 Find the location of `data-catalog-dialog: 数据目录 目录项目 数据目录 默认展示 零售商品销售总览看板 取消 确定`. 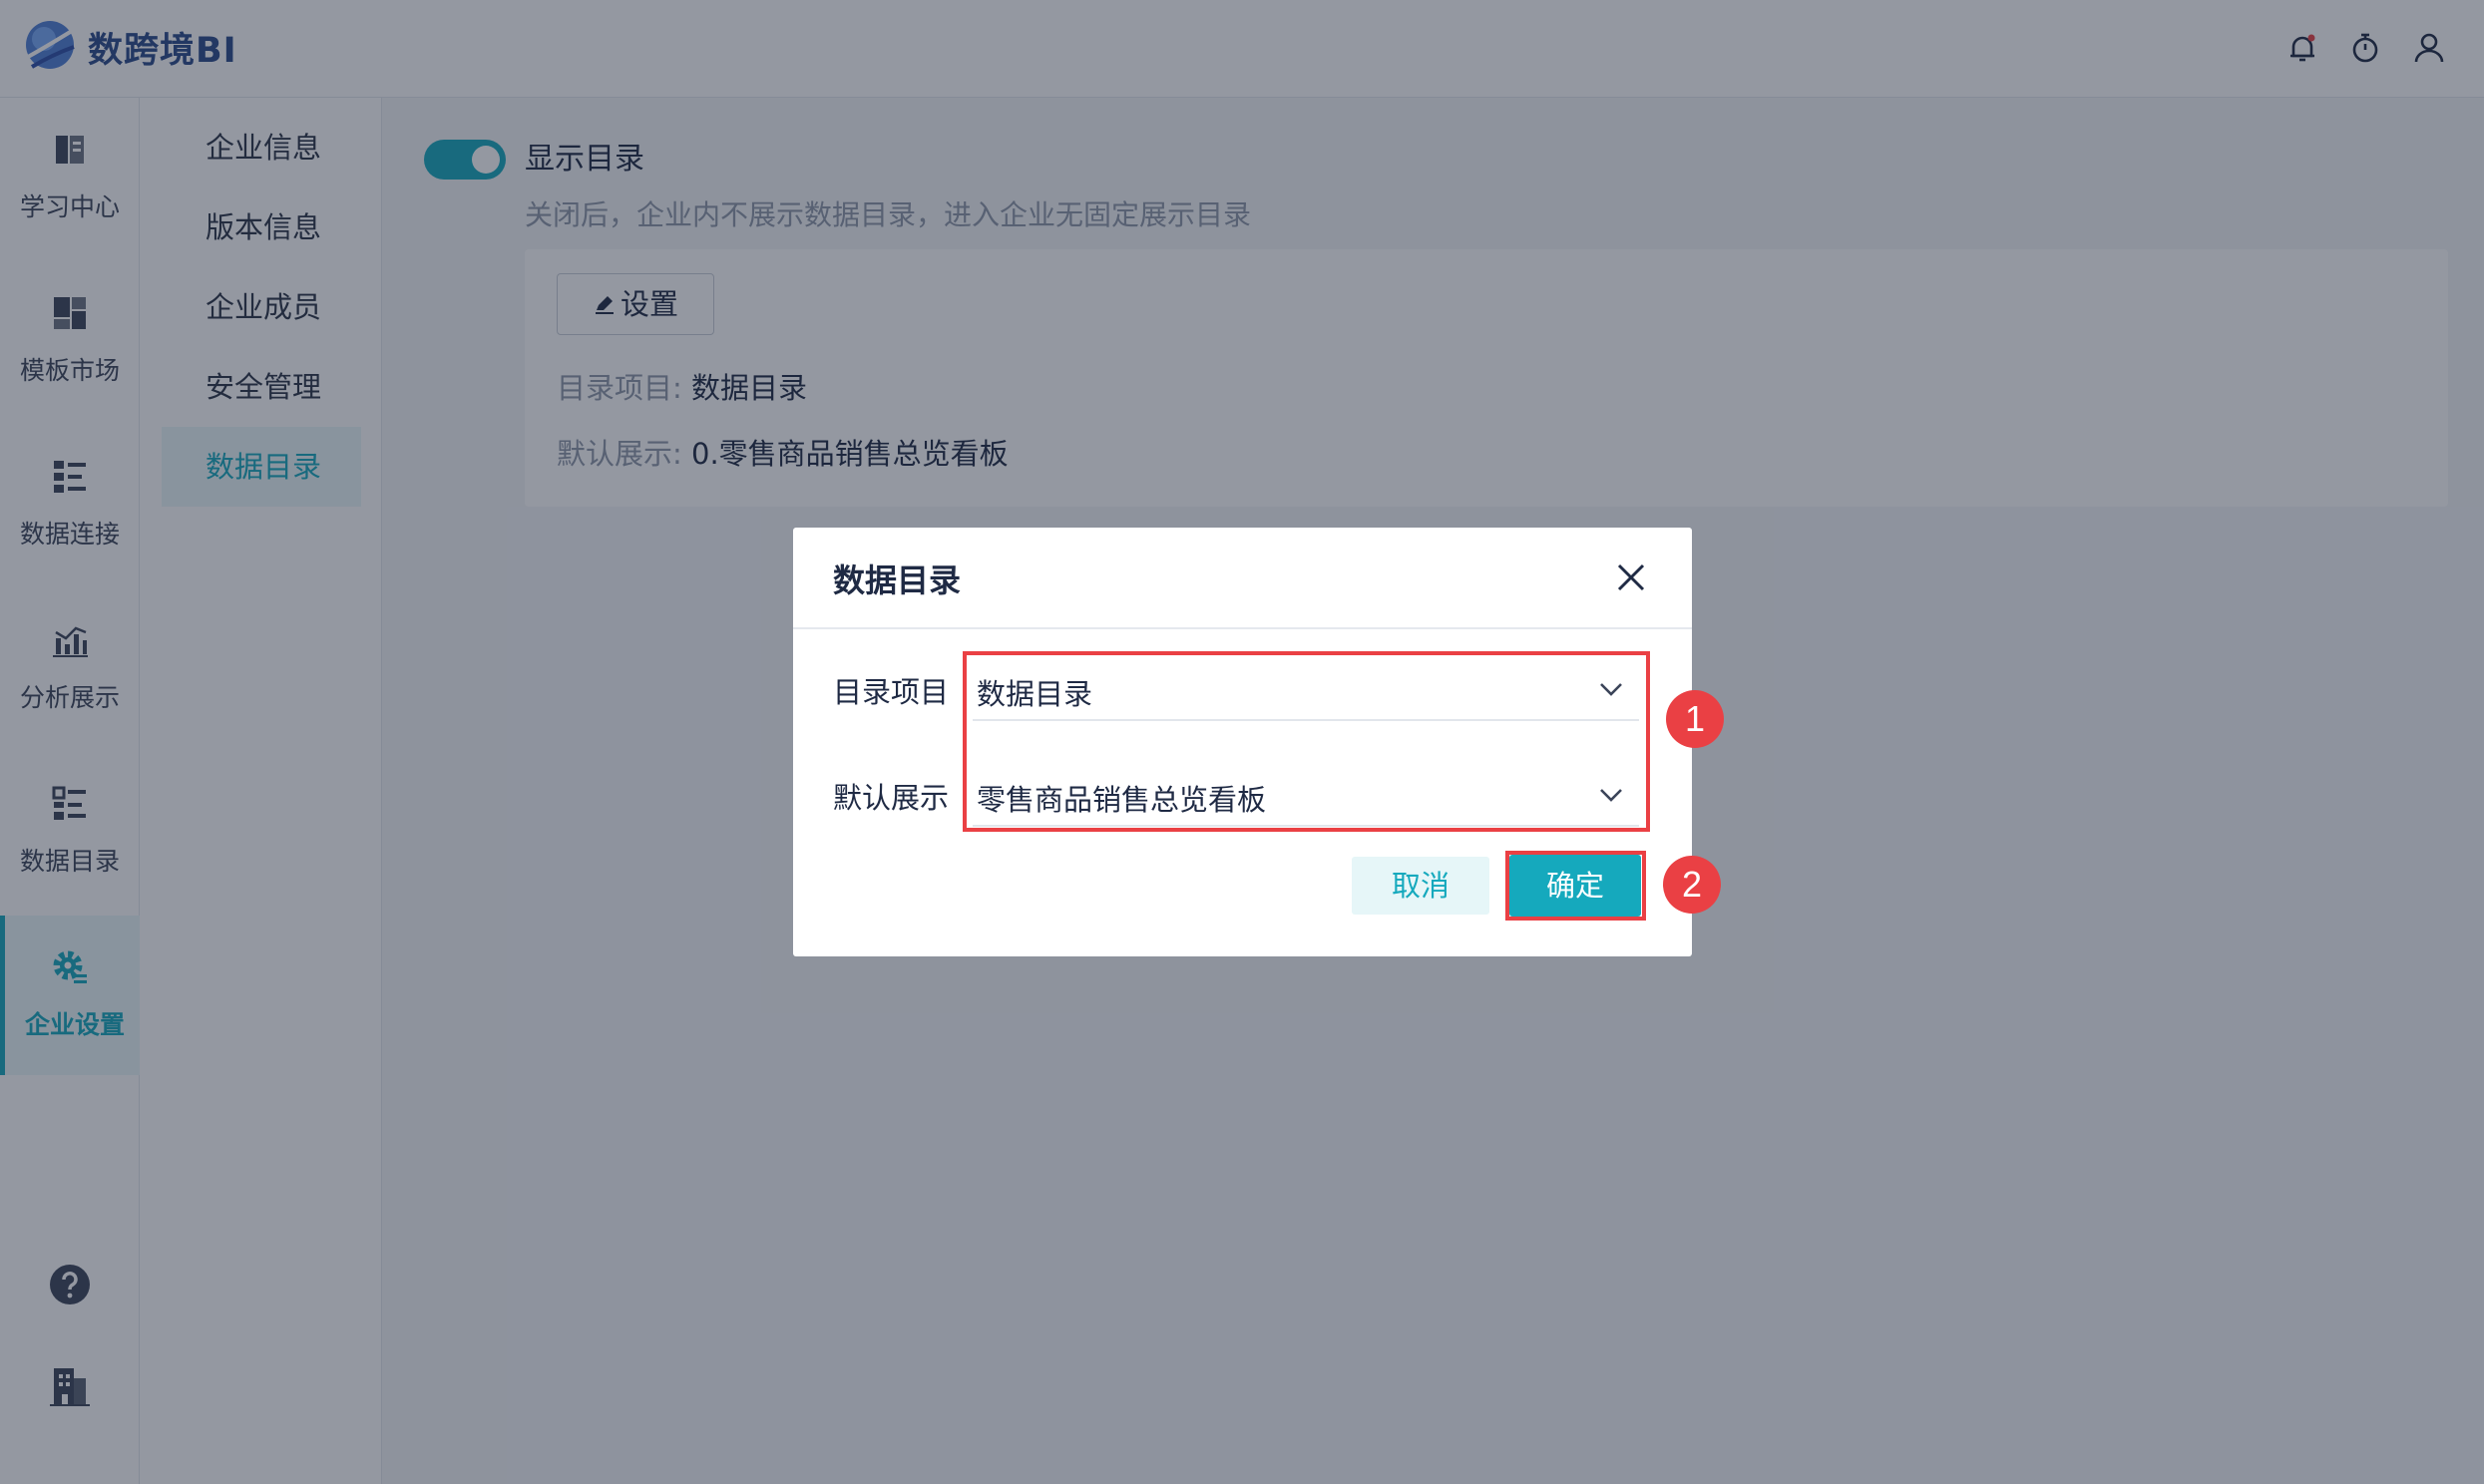

data-catalog-dialog: 数据目录 目录项目 数据目录 默认展示 零售商品销售总览看板 取消 确定 is located at coordinates (1242, 742).